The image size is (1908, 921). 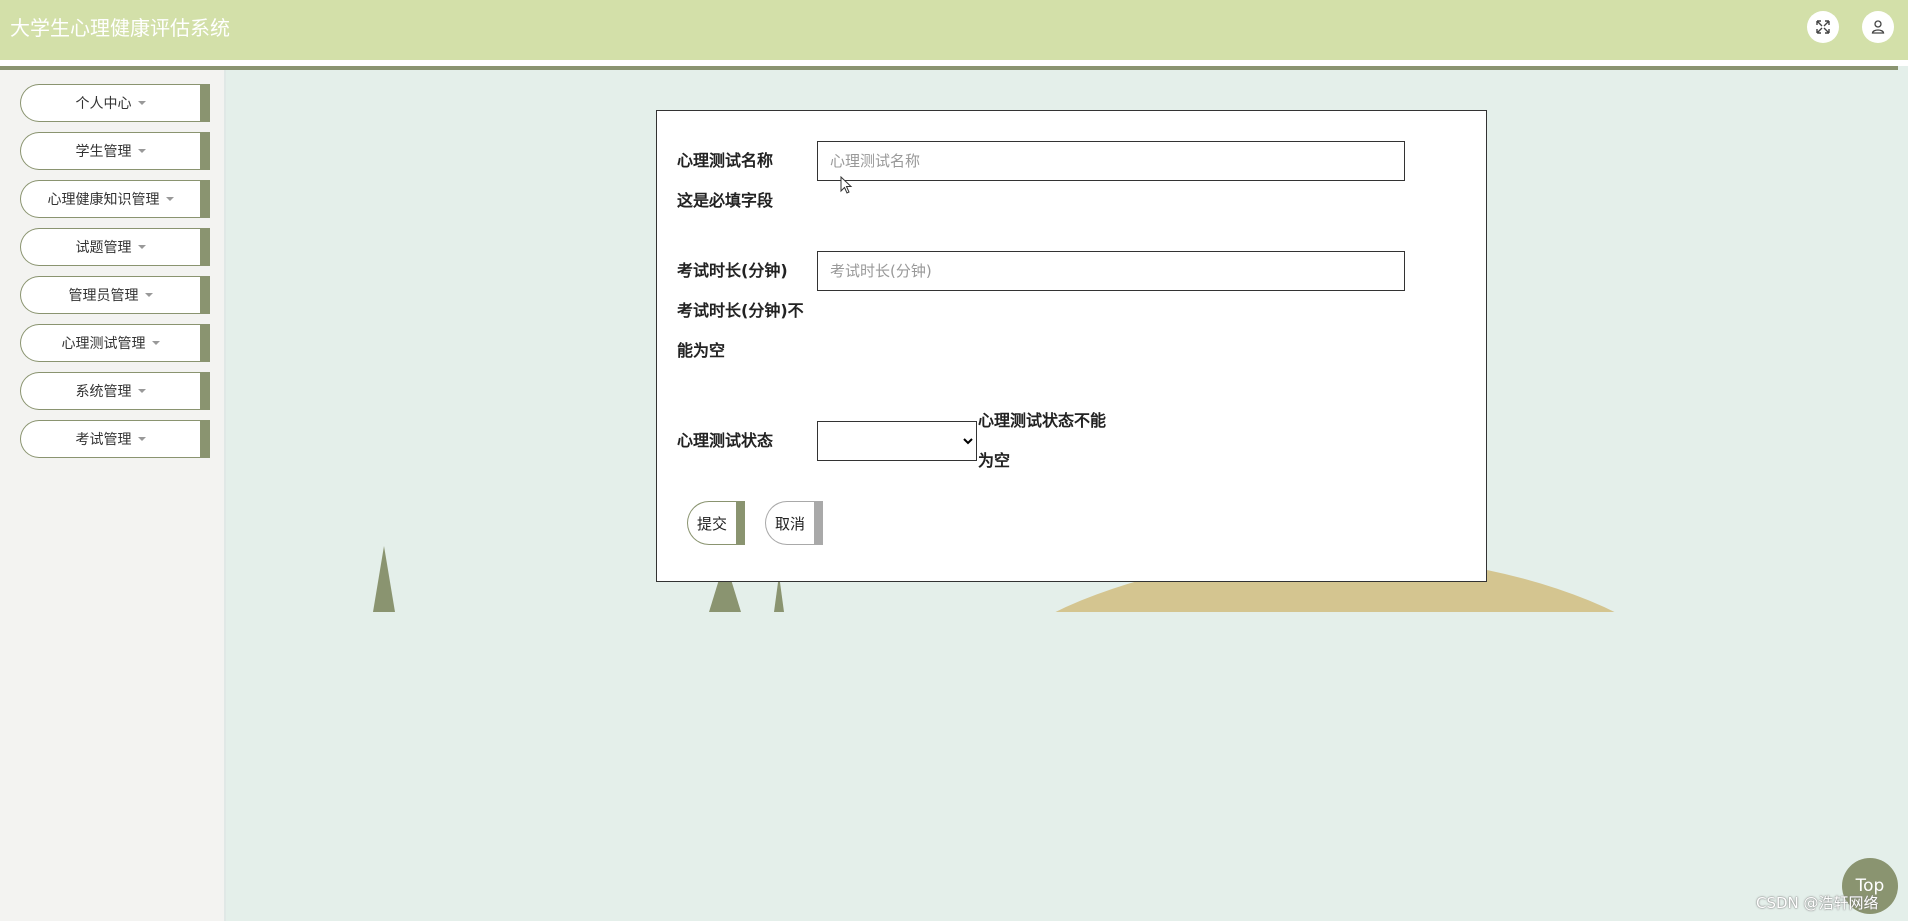 What do you see at coordinates (740, 310) in the screenshot?
I see `duration-error-line1: 考试时长(分钟)不` at bounding box center [740, 310].